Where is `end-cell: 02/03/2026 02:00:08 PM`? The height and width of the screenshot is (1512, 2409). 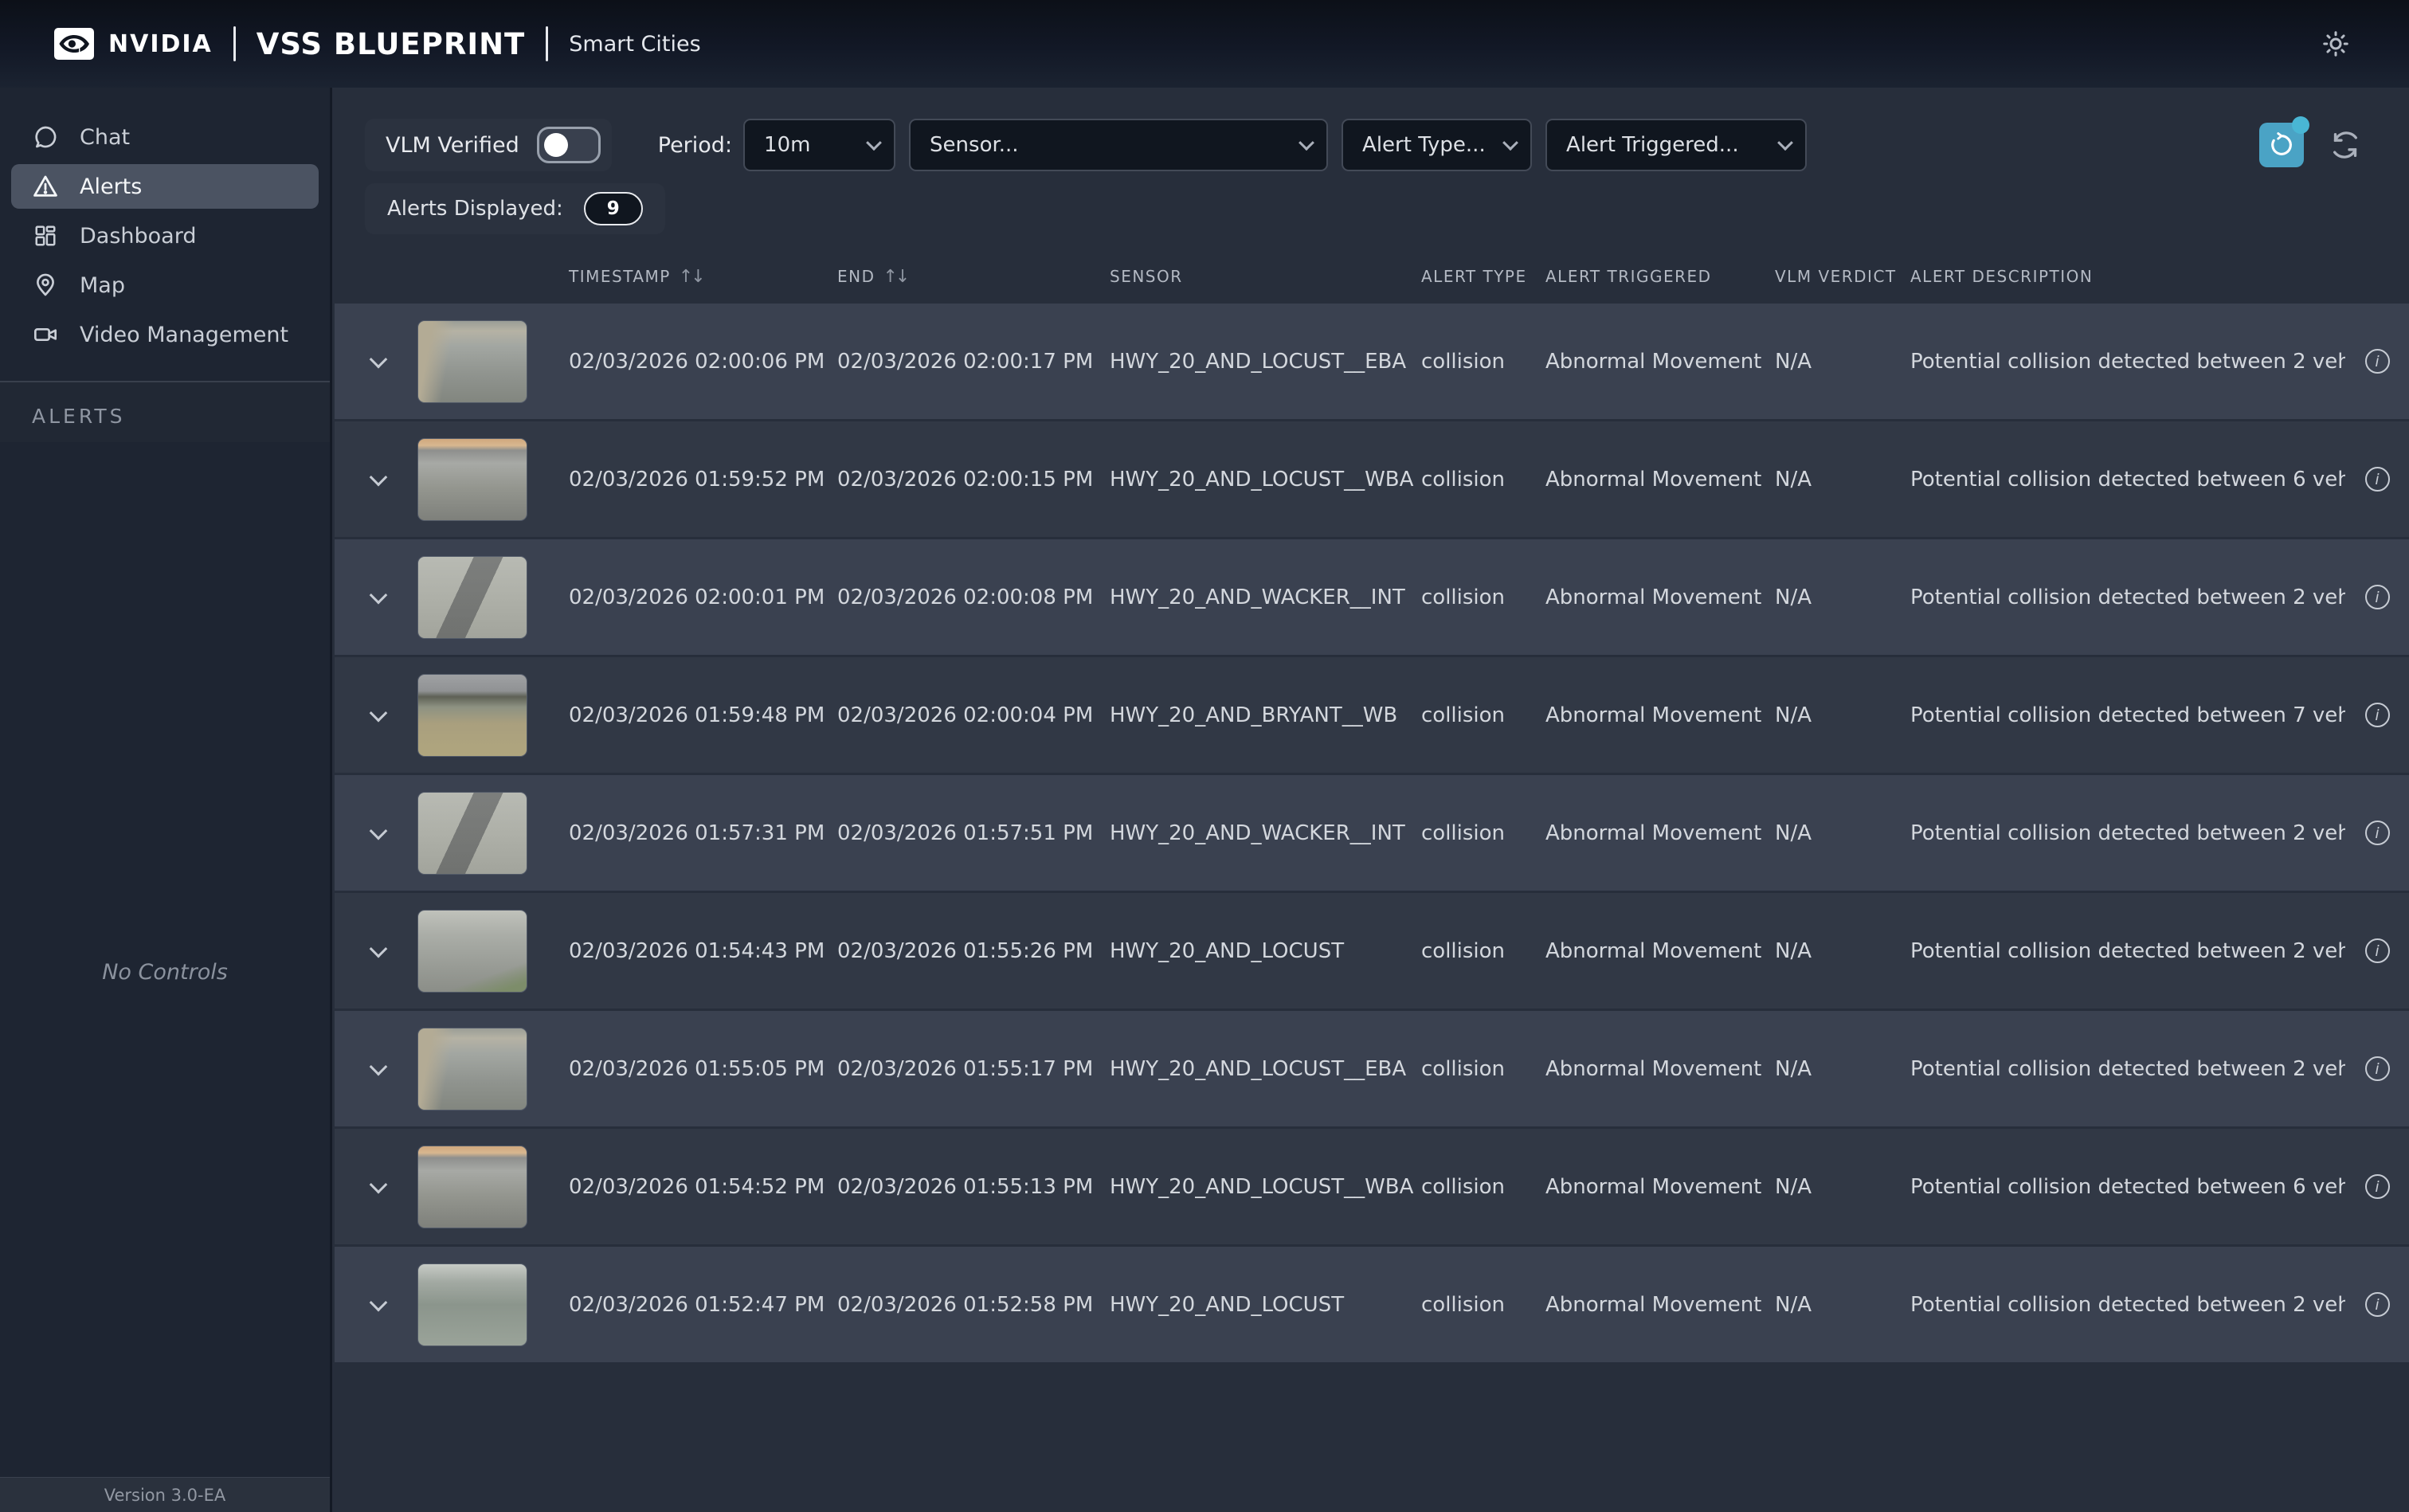
end-cell: 02/03/2026 02:00:08 PM is located at coordinates (965, 597).